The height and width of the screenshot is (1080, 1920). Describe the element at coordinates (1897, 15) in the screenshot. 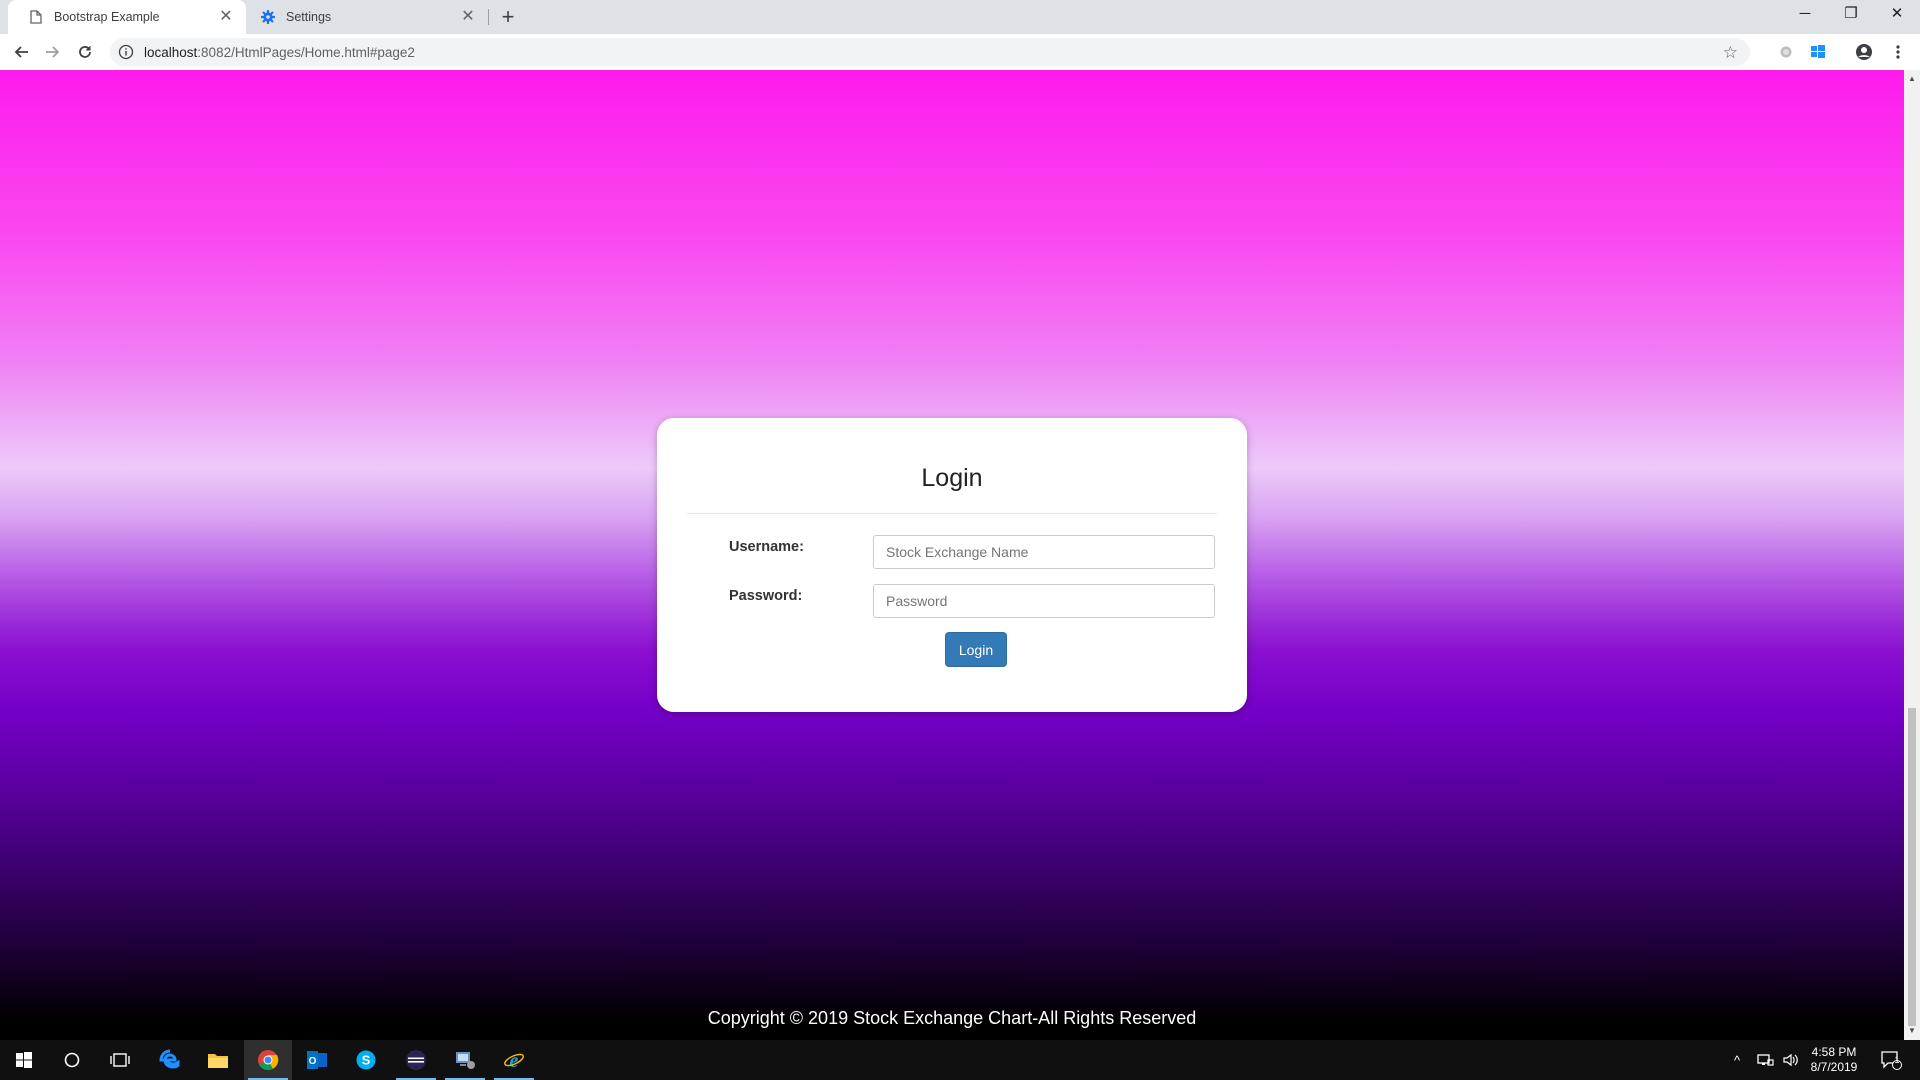

I see `close-window-button: ✕` at that location.